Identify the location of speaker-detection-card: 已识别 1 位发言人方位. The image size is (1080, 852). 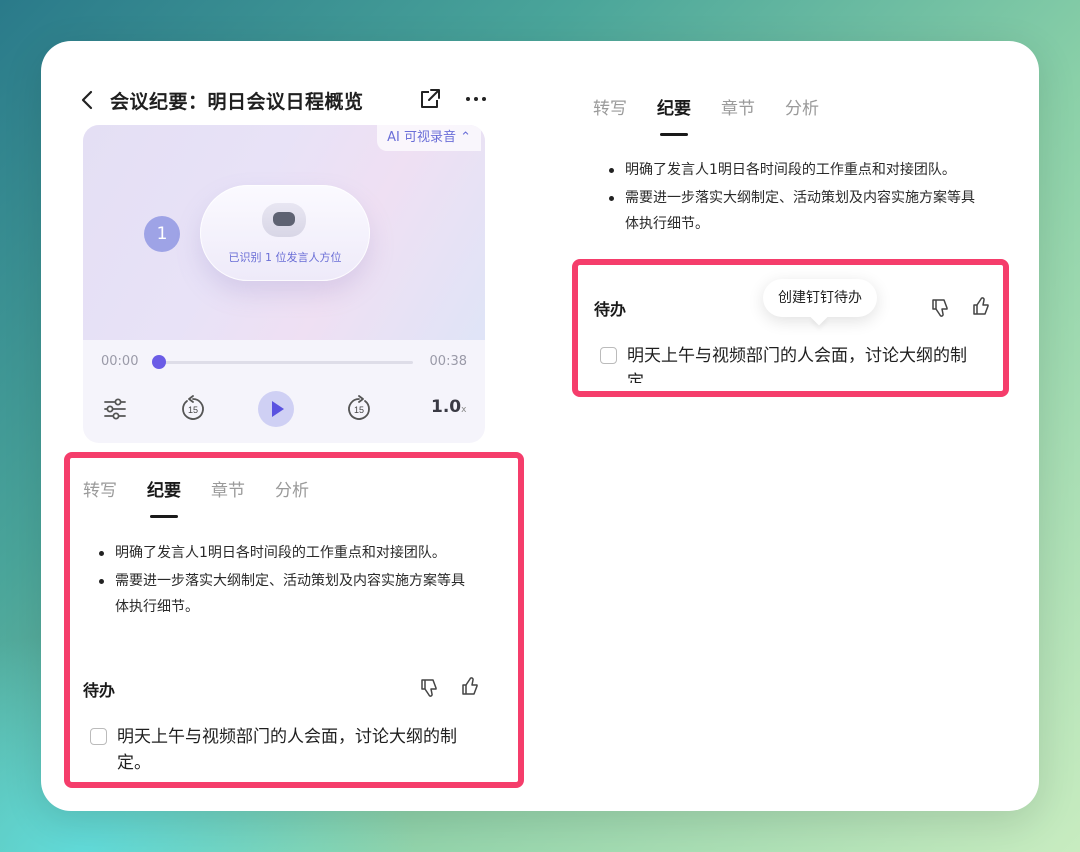
(285, 233).